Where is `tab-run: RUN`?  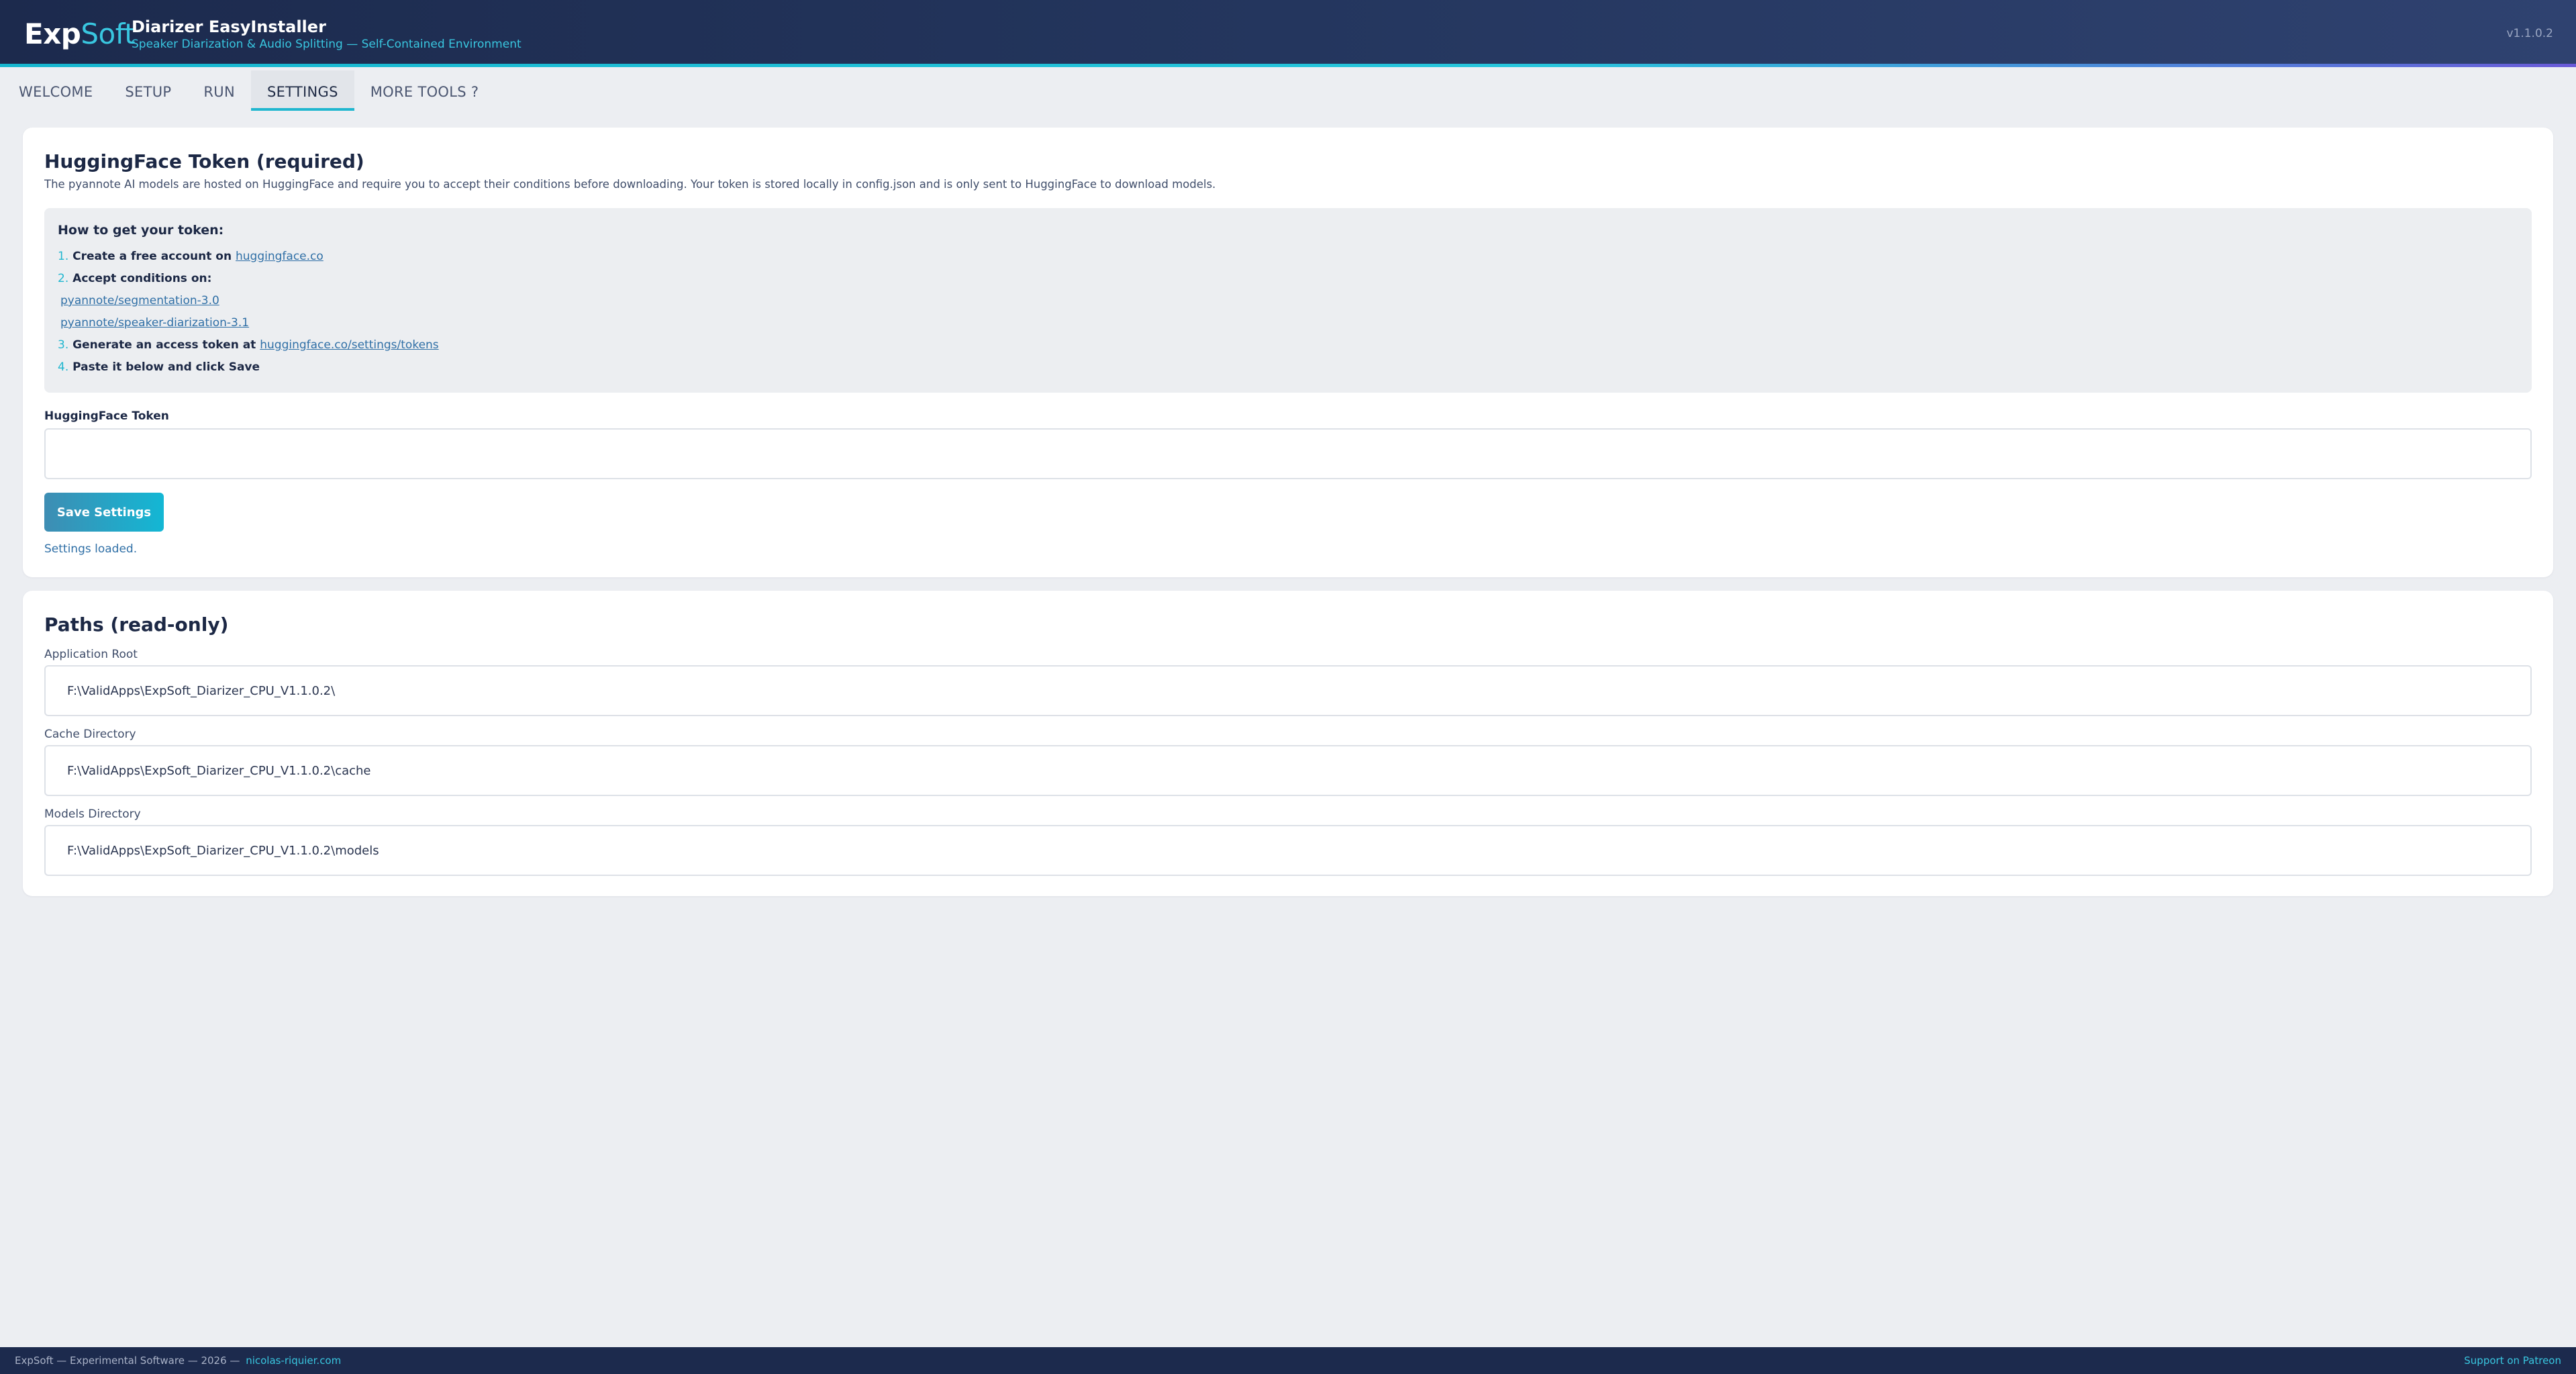 tab-run: RUN is located at coordinates (219, 90).